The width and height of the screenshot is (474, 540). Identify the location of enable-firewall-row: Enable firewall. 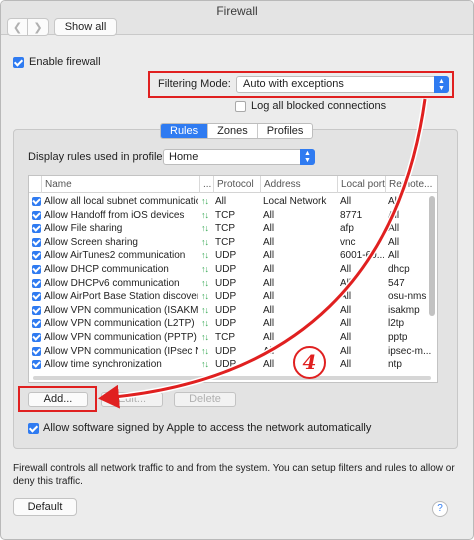
(57, 62).